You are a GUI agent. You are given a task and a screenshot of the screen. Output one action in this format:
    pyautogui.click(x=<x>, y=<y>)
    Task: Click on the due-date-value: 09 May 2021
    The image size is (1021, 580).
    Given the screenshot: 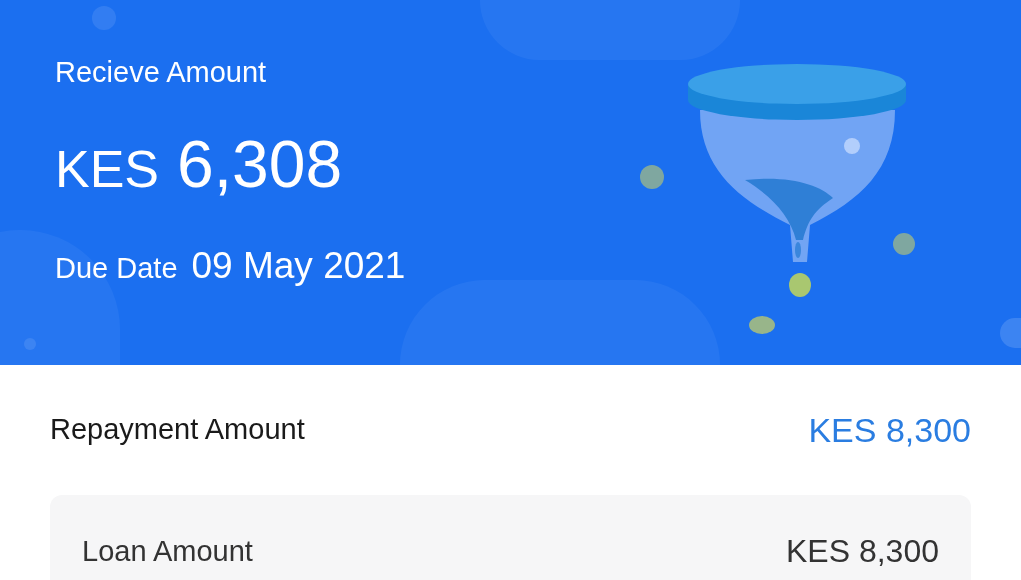 What is the action you would take?
    pyautogui.click(x=298, y=265)
    